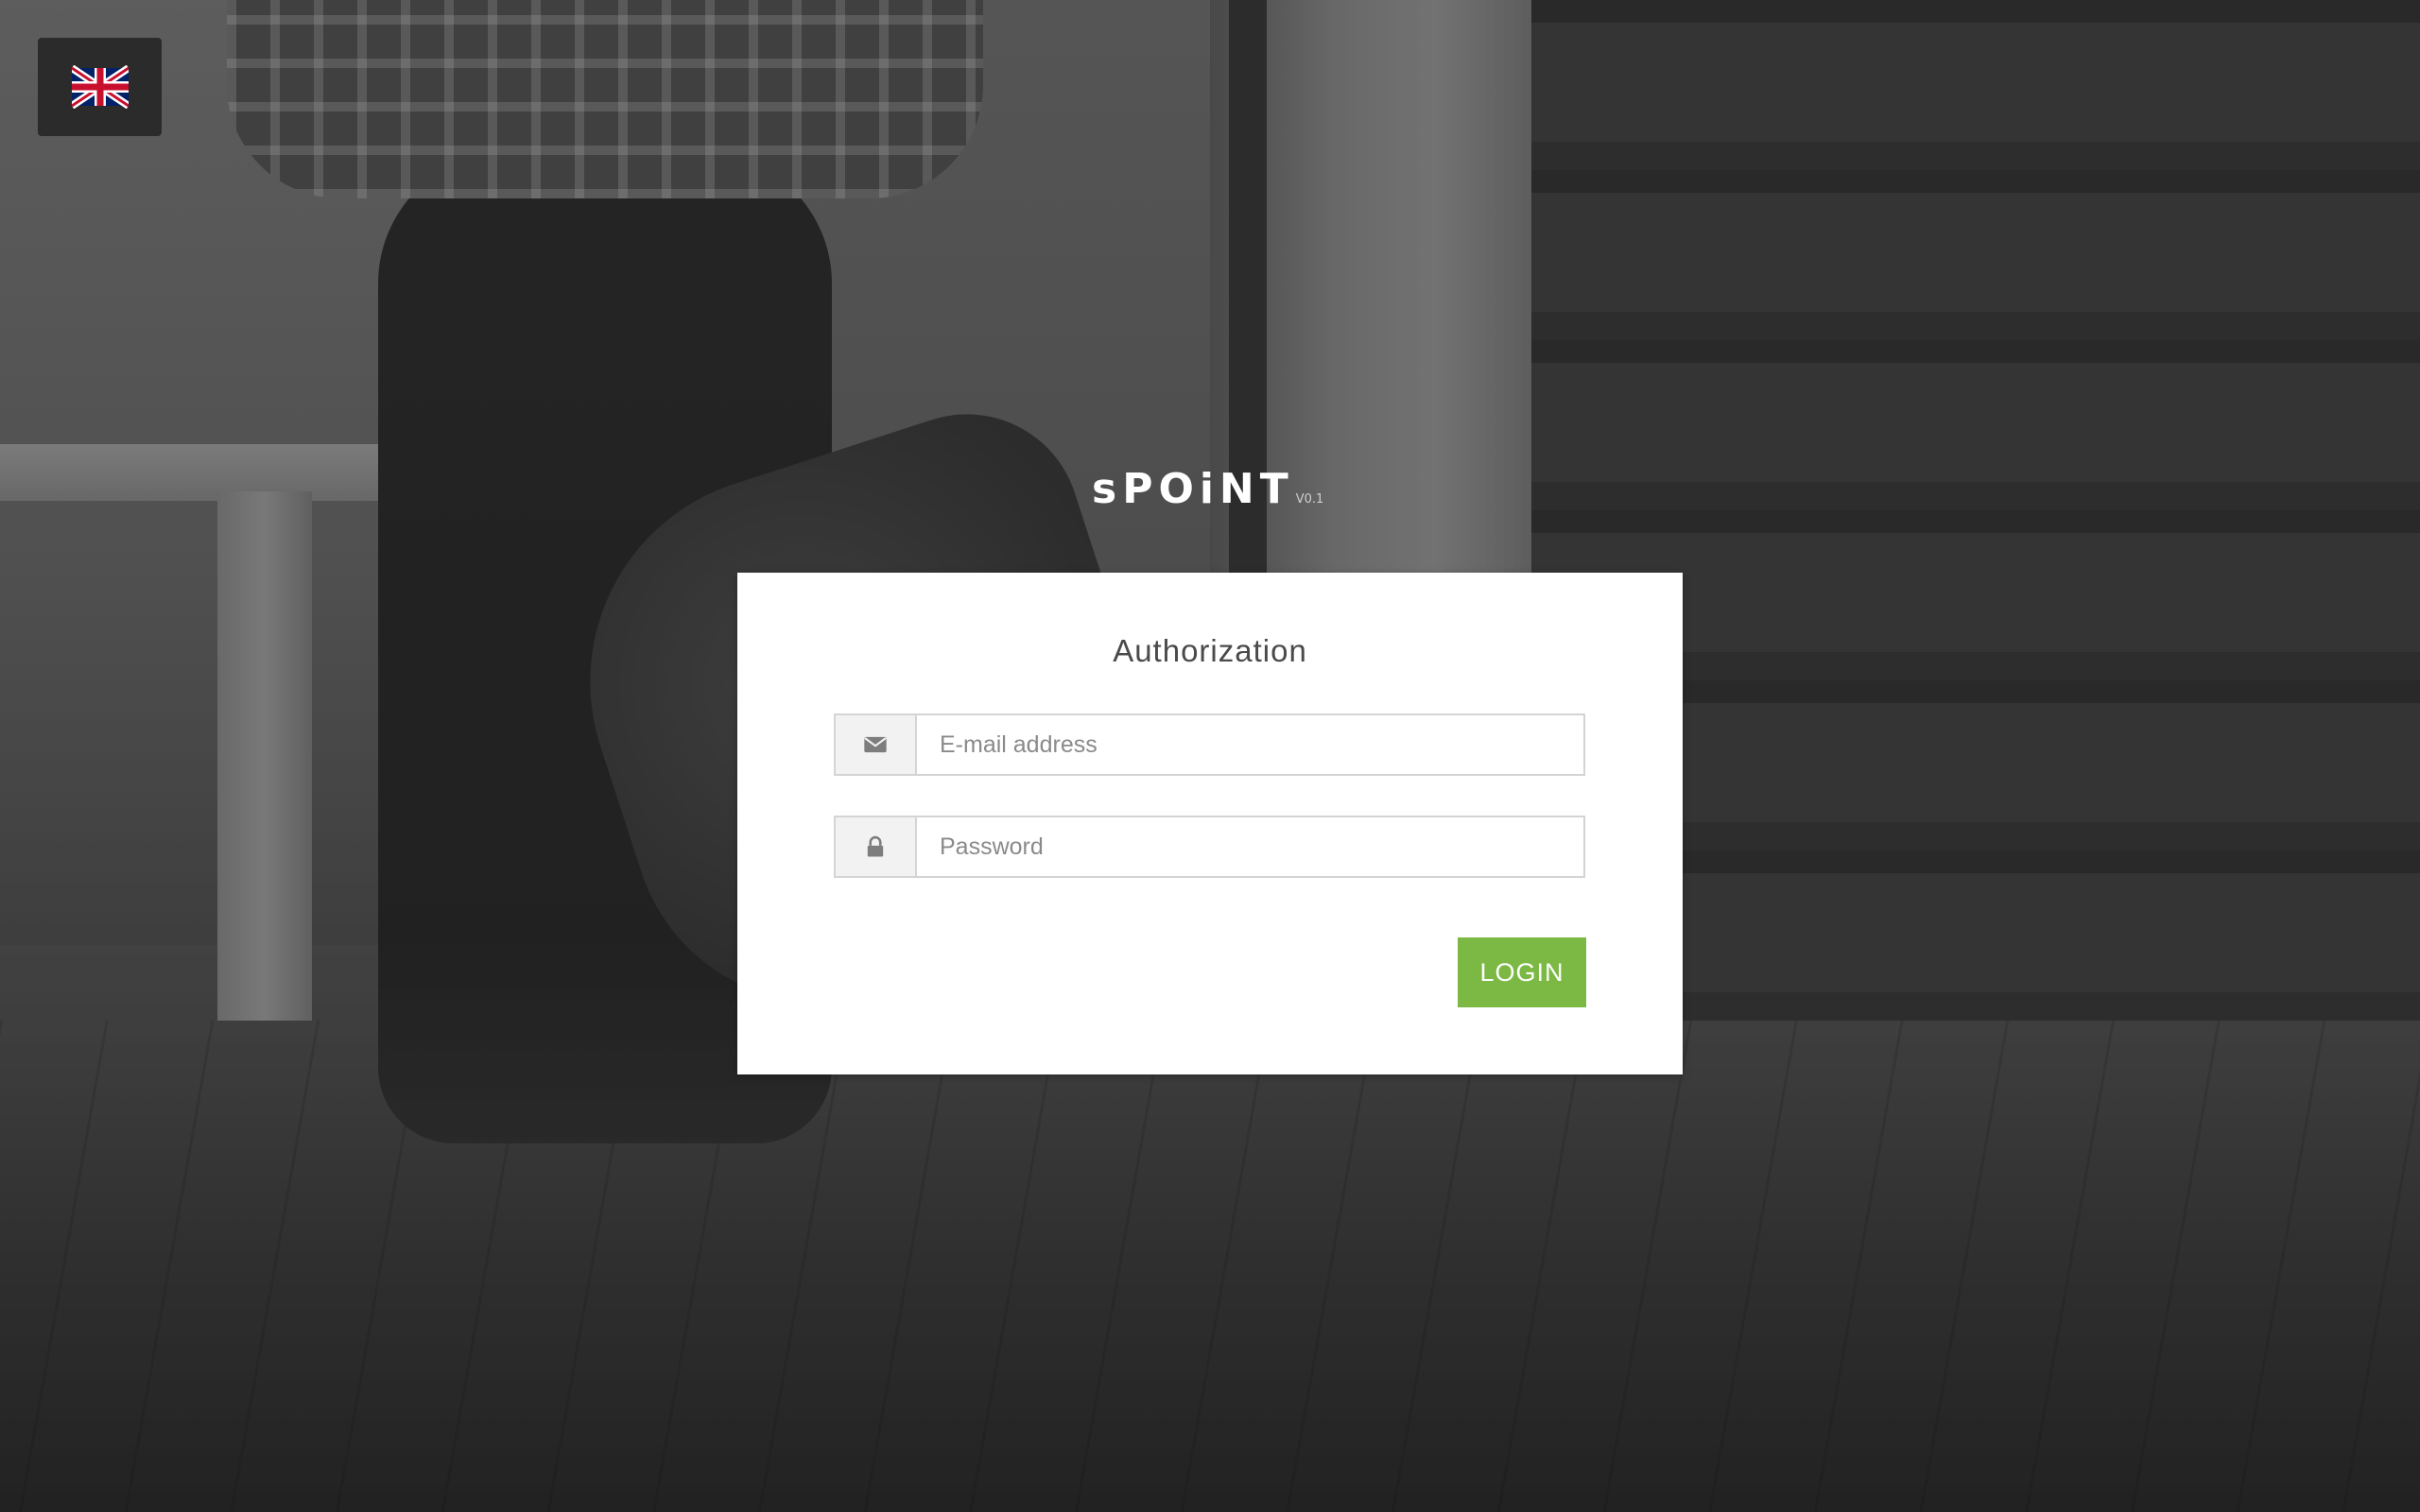  I want to click on email-field-group, so click(1210, 744).